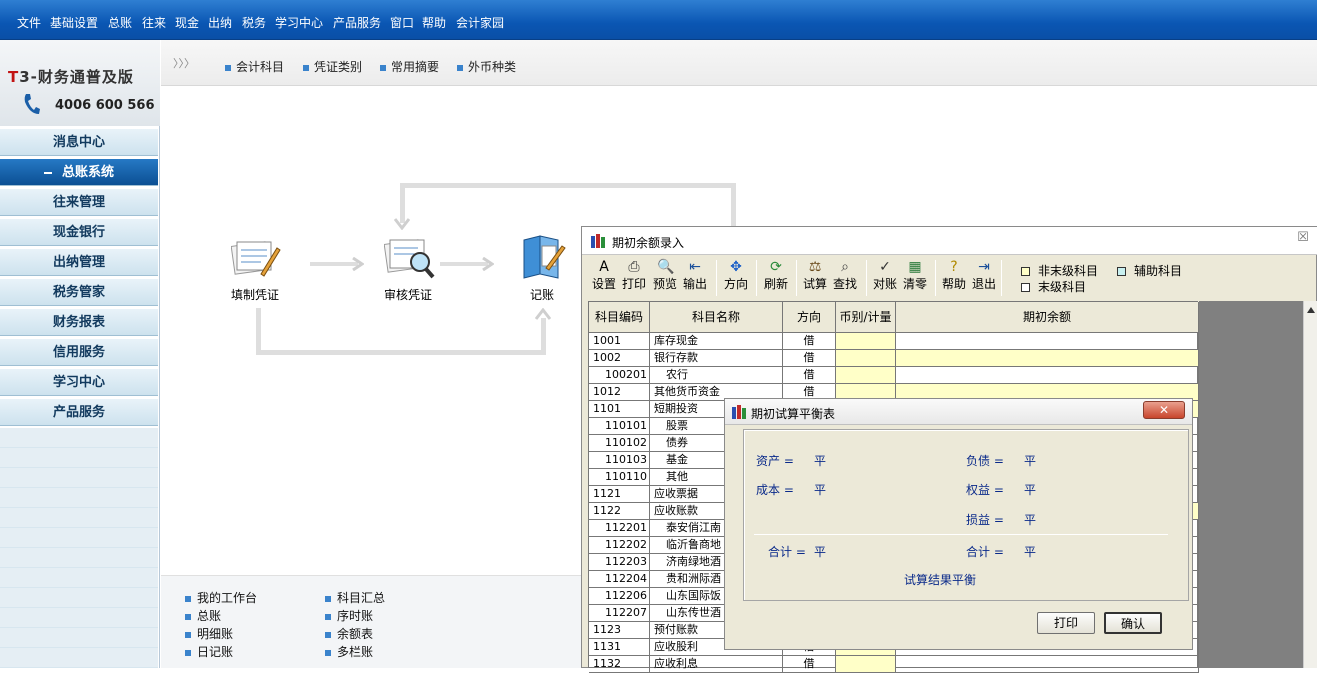 The width and height of the screenshot is (1317, 673). What do you see at coordinates (221, 597) in the screenshot?
I see `link-my-workbench: 我的工作台` at bounding box center [221, 597].